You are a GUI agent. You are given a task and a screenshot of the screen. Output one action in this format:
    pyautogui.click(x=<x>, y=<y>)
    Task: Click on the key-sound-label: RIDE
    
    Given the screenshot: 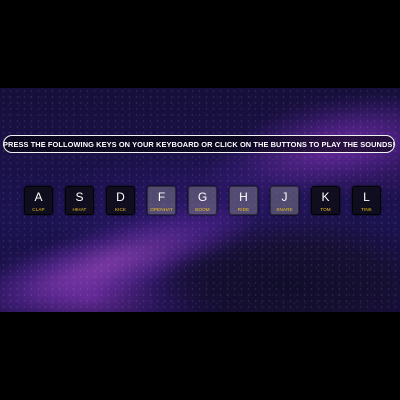 What is the action you would take?
    pyautogui.click(x=243, y=209)
    